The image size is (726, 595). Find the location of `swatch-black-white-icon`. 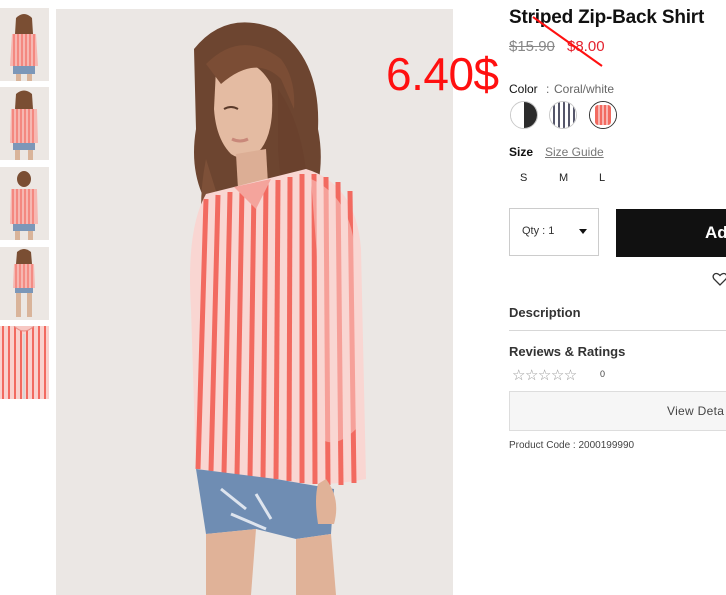

swatch-black-white-icon is located at coordinates (524, 115).